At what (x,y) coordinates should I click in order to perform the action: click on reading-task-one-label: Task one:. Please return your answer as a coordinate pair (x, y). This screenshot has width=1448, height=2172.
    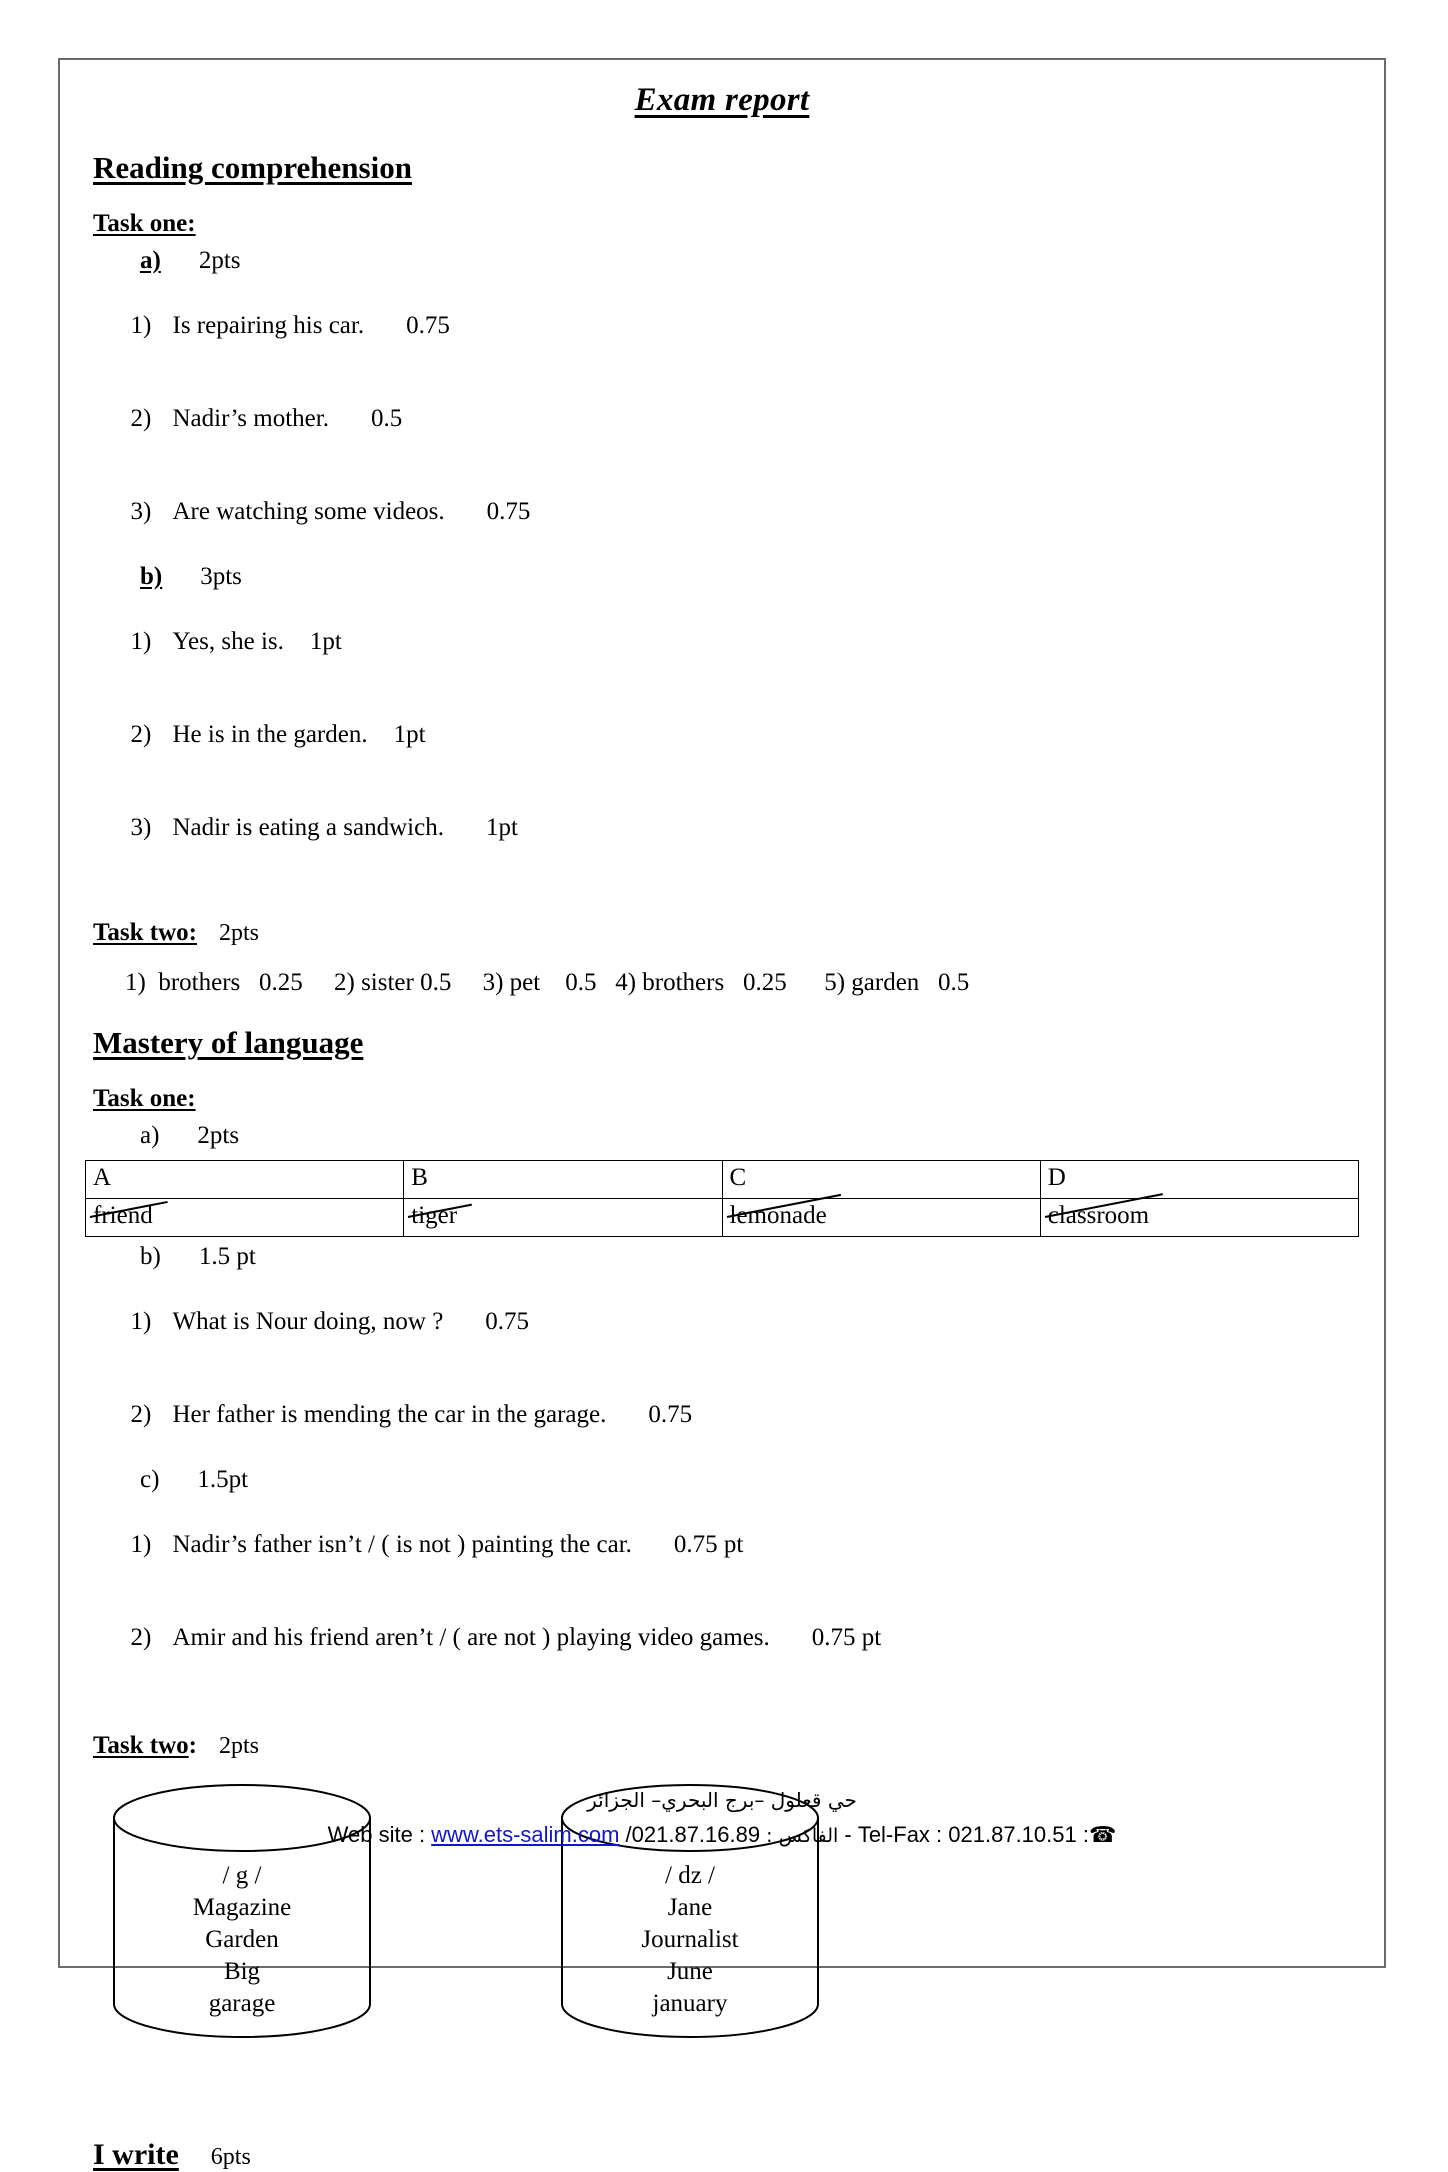
    Looking at the image, I should click on (144, 223).